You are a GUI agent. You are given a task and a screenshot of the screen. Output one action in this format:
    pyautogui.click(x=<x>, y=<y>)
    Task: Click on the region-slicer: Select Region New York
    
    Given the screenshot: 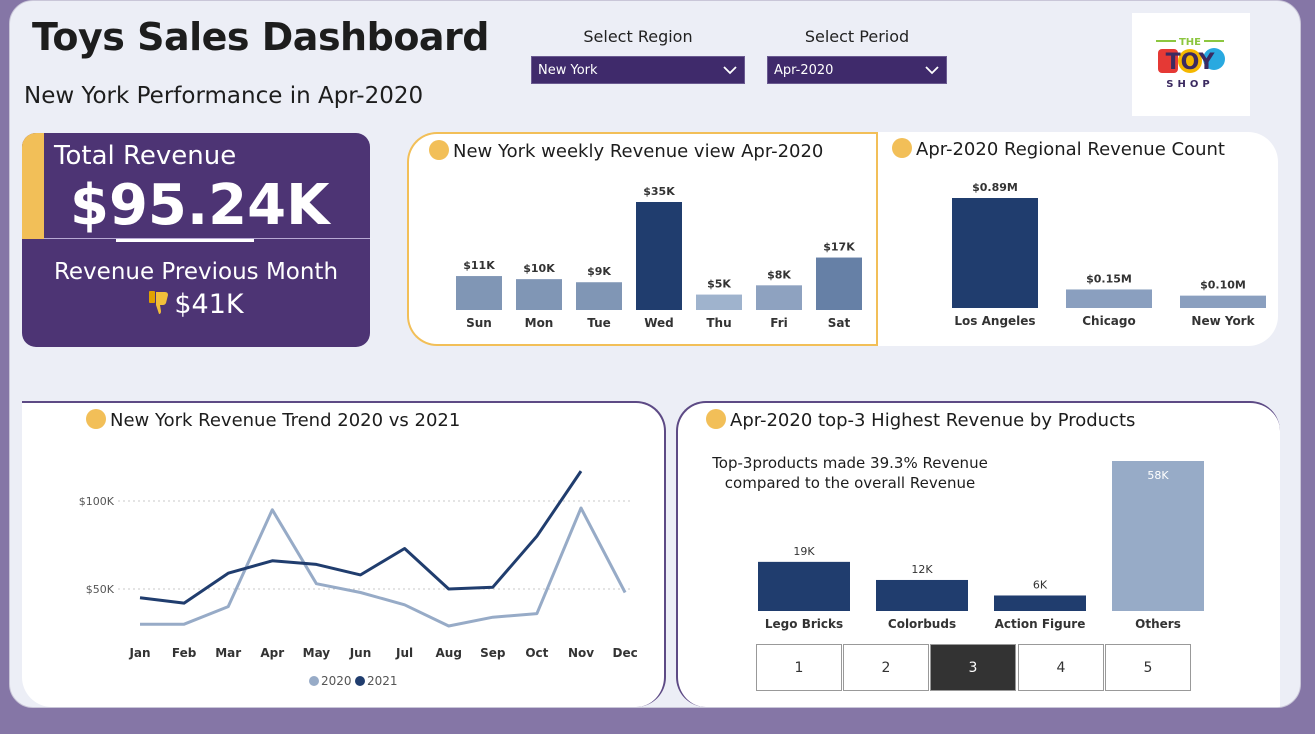 What is the action you would take?
    pyautogui.click(x=638, y=55)
    